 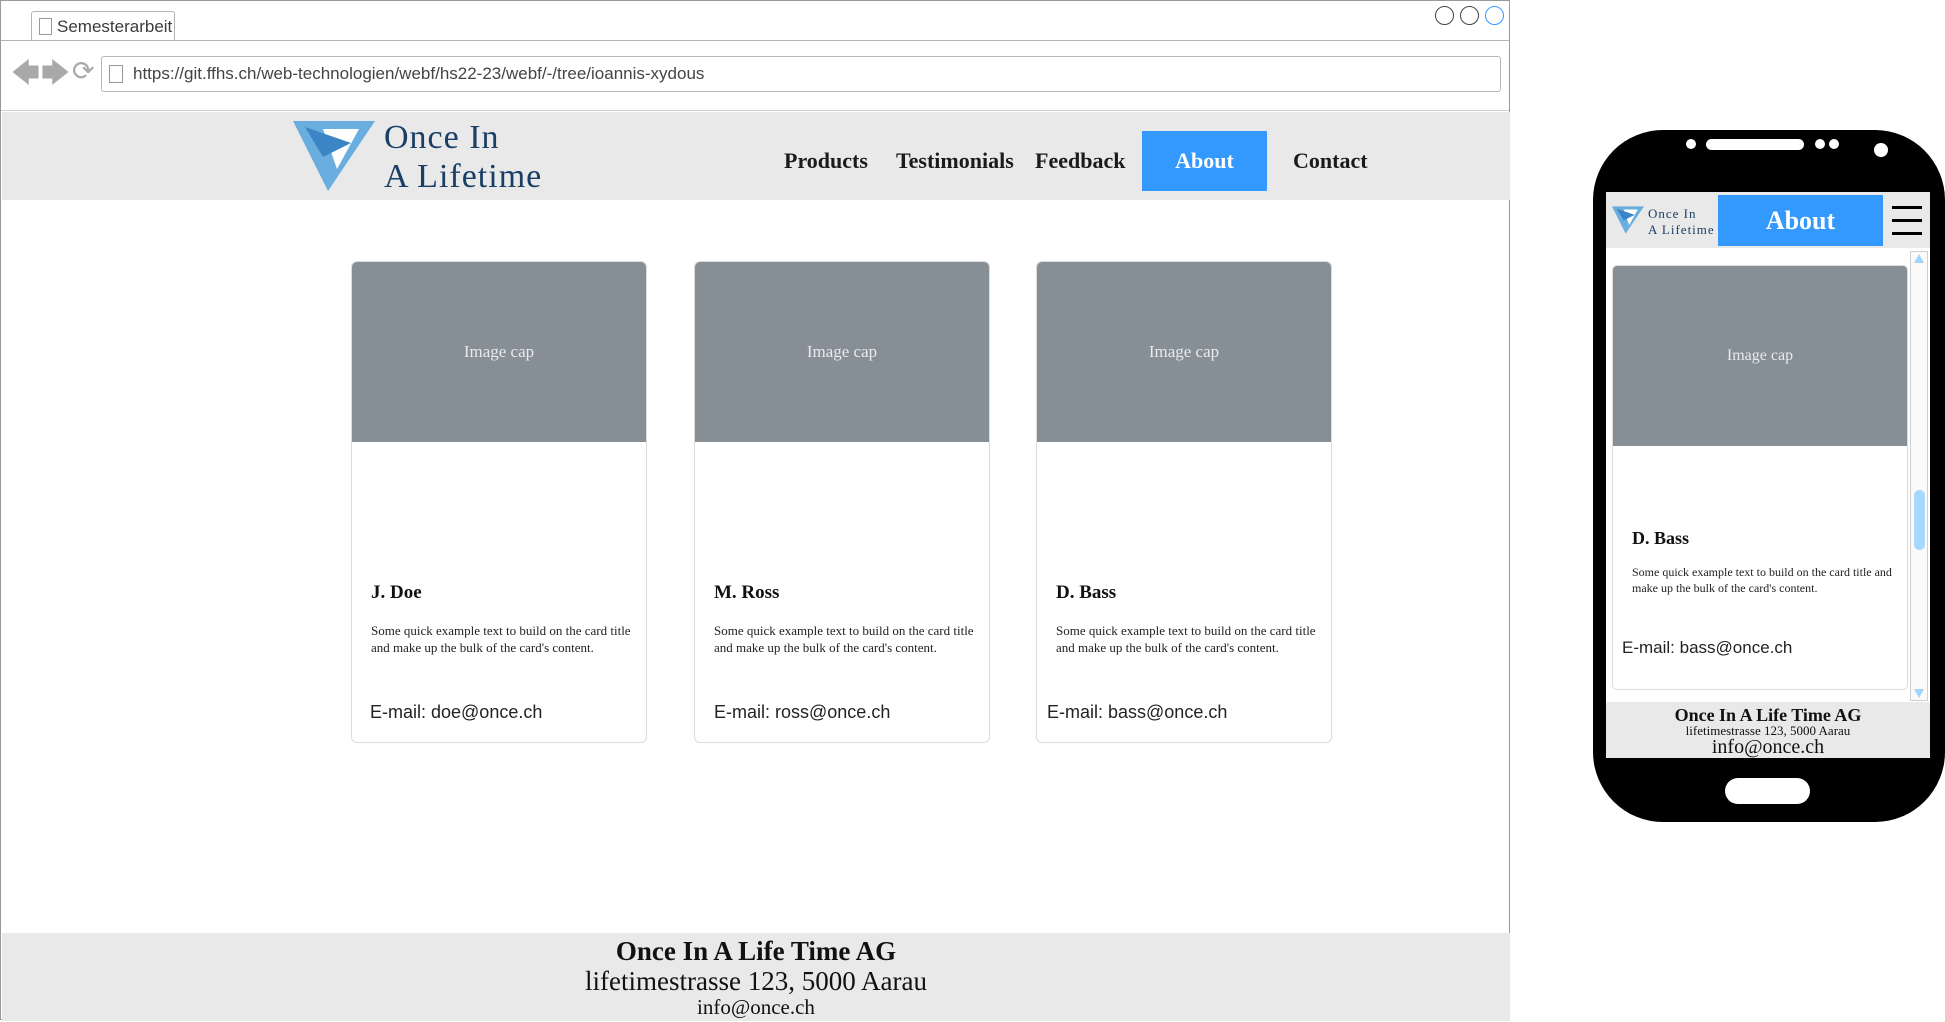 I want to click on window-control-close-button, so click(x=1494, y=15).